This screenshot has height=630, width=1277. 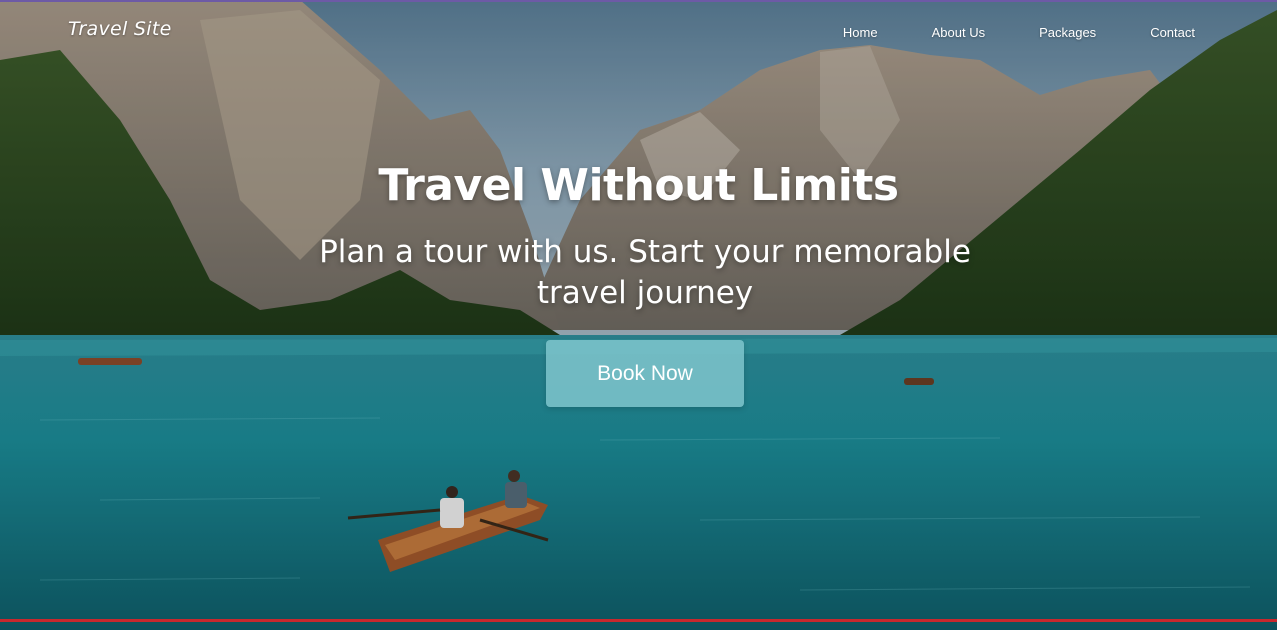 I want to click on nav-item-packages: Packages, so click(x=1067, y=32).